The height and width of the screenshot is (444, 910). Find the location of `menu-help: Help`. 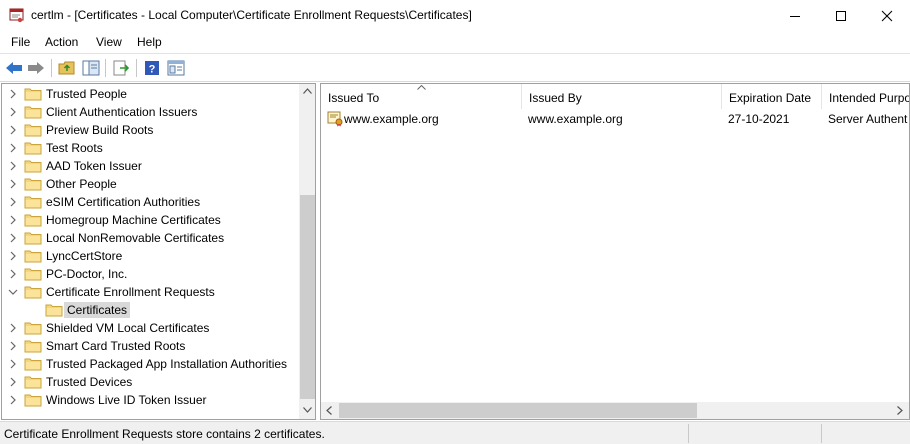

menu-help: Help is located at coordinates (149, 42).